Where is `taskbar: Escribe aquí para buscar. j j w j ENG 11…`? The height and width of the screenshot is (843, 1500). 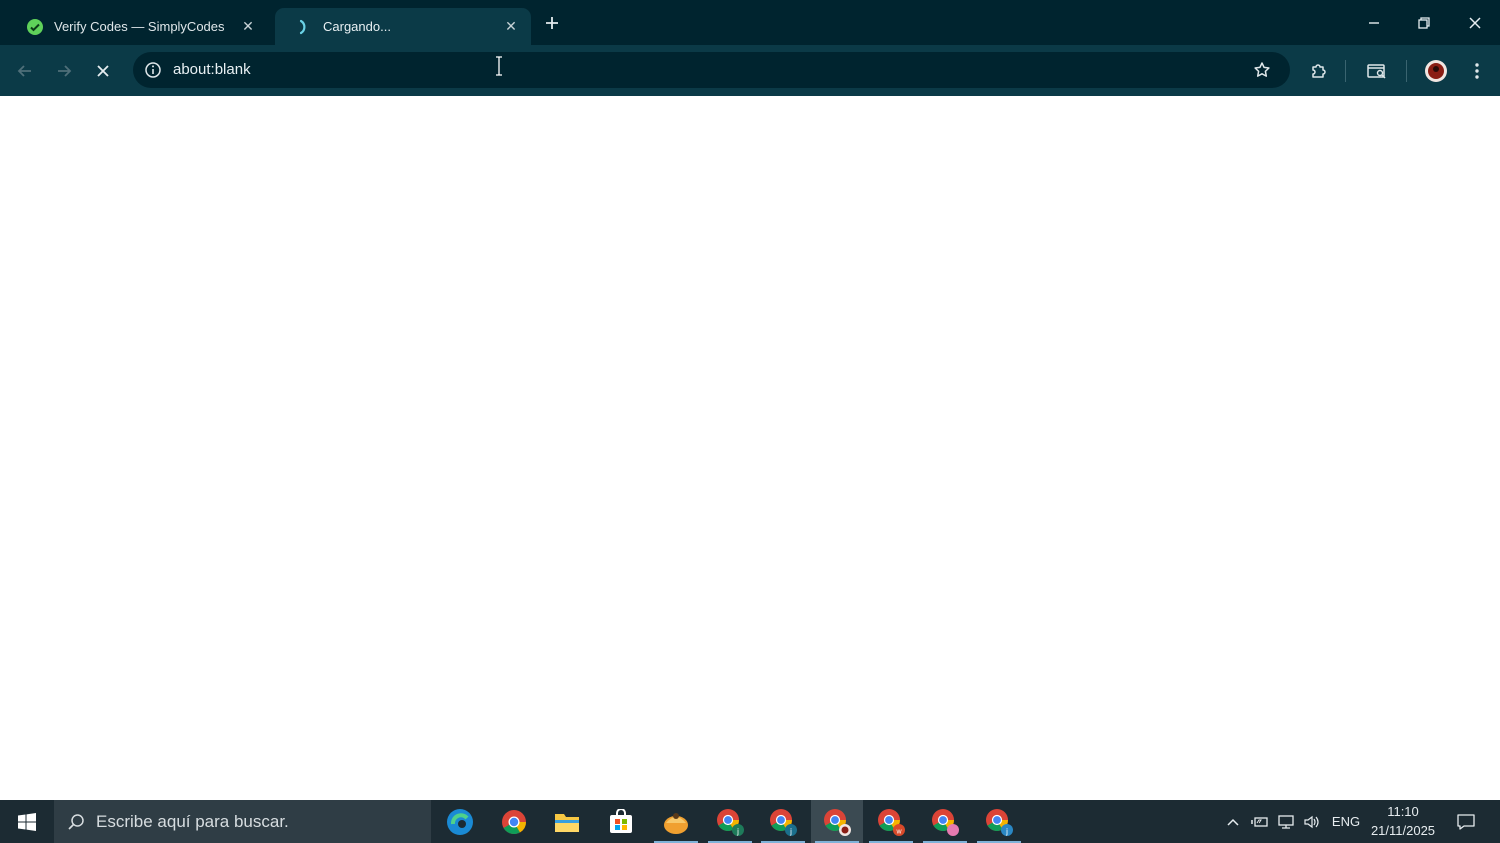
taskbar: Escribe aquí para buscar. j j w j ENG 11… is located at coordinates (750, 821).